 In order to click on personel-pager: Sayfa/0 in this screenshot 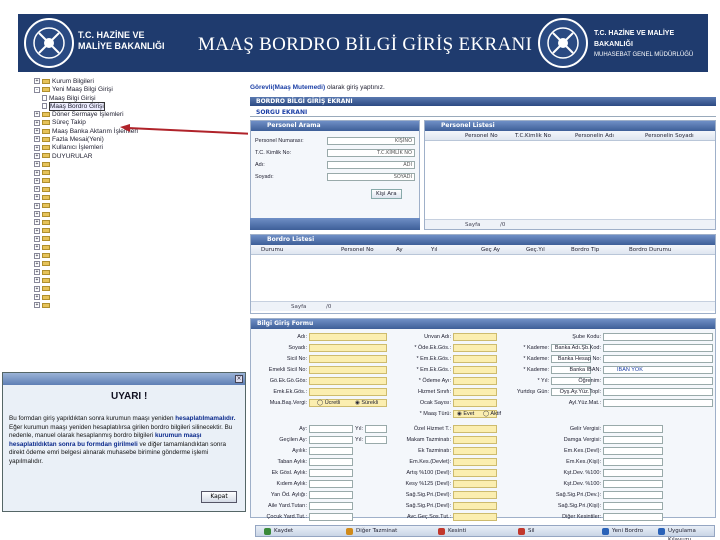, I will do `click(570, 224)`.